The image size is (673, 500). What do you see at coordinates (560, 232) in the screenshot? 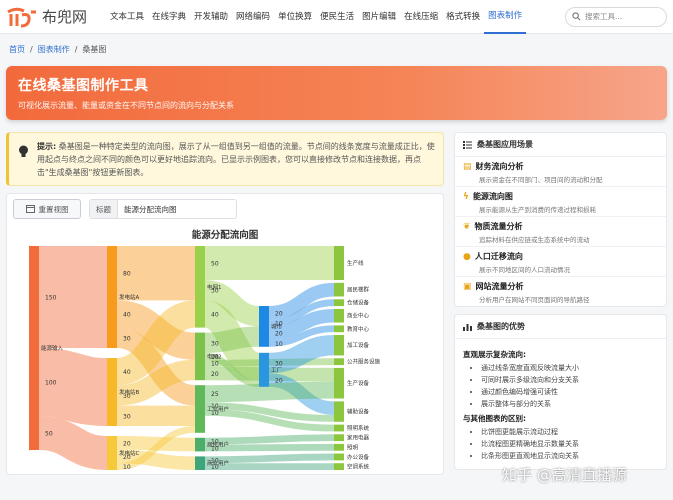
I see `app-item-material: ❦ 物质流量分析 追踪材料在供应链或生态系统中的流动` at bounding box center [560, 232].